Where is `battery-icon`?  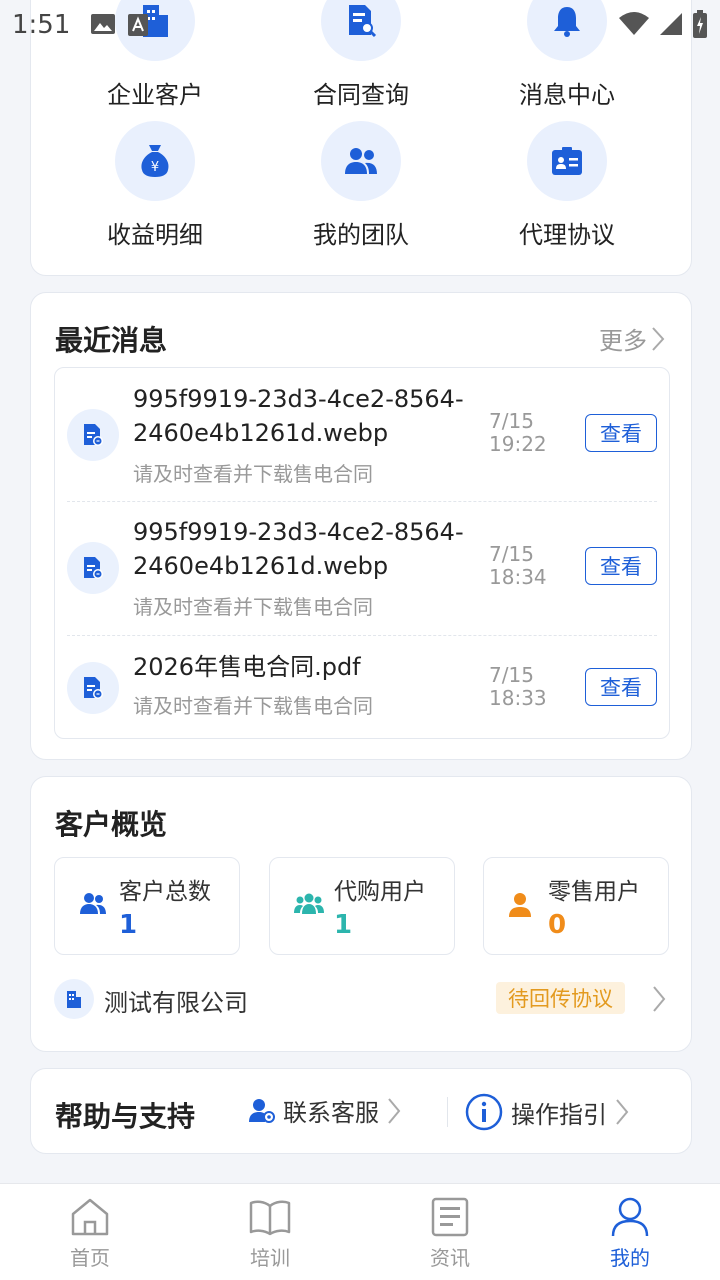 battery-icon is located at coordinates (700, 24).